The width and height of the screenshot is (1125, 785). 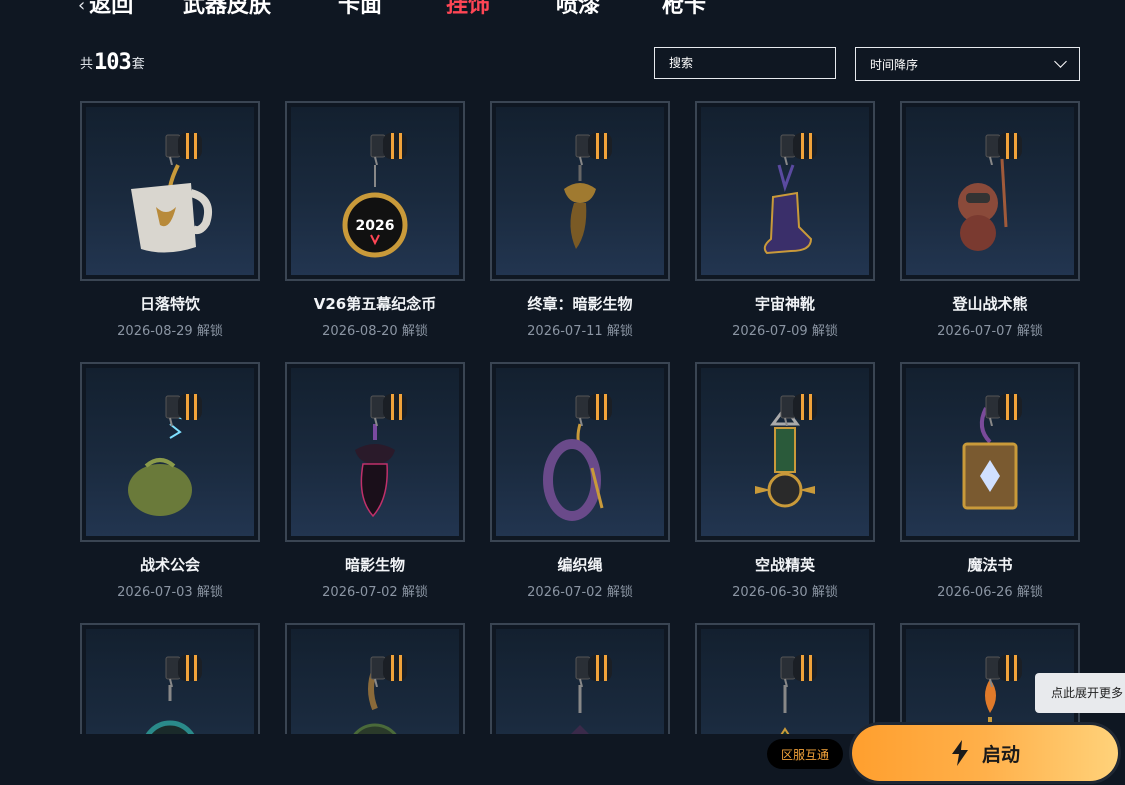 I want to click on boot-charm-image, so click(x=785, y=191).